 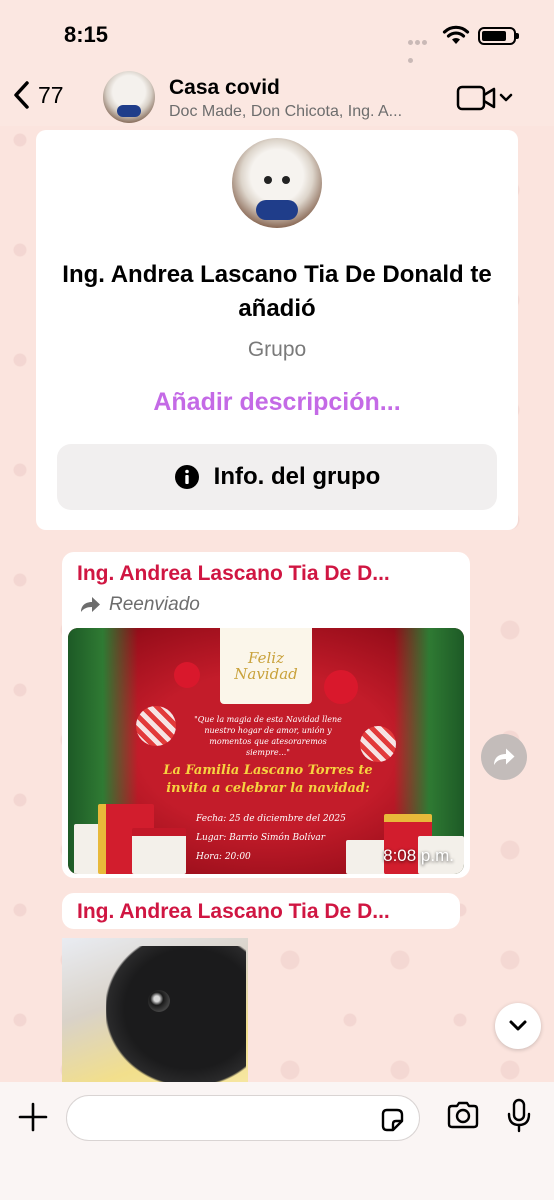 What do you see at coordinates (498, 36) in the screenshot?
I see `battery-icon` at bounding box center [498, 36].